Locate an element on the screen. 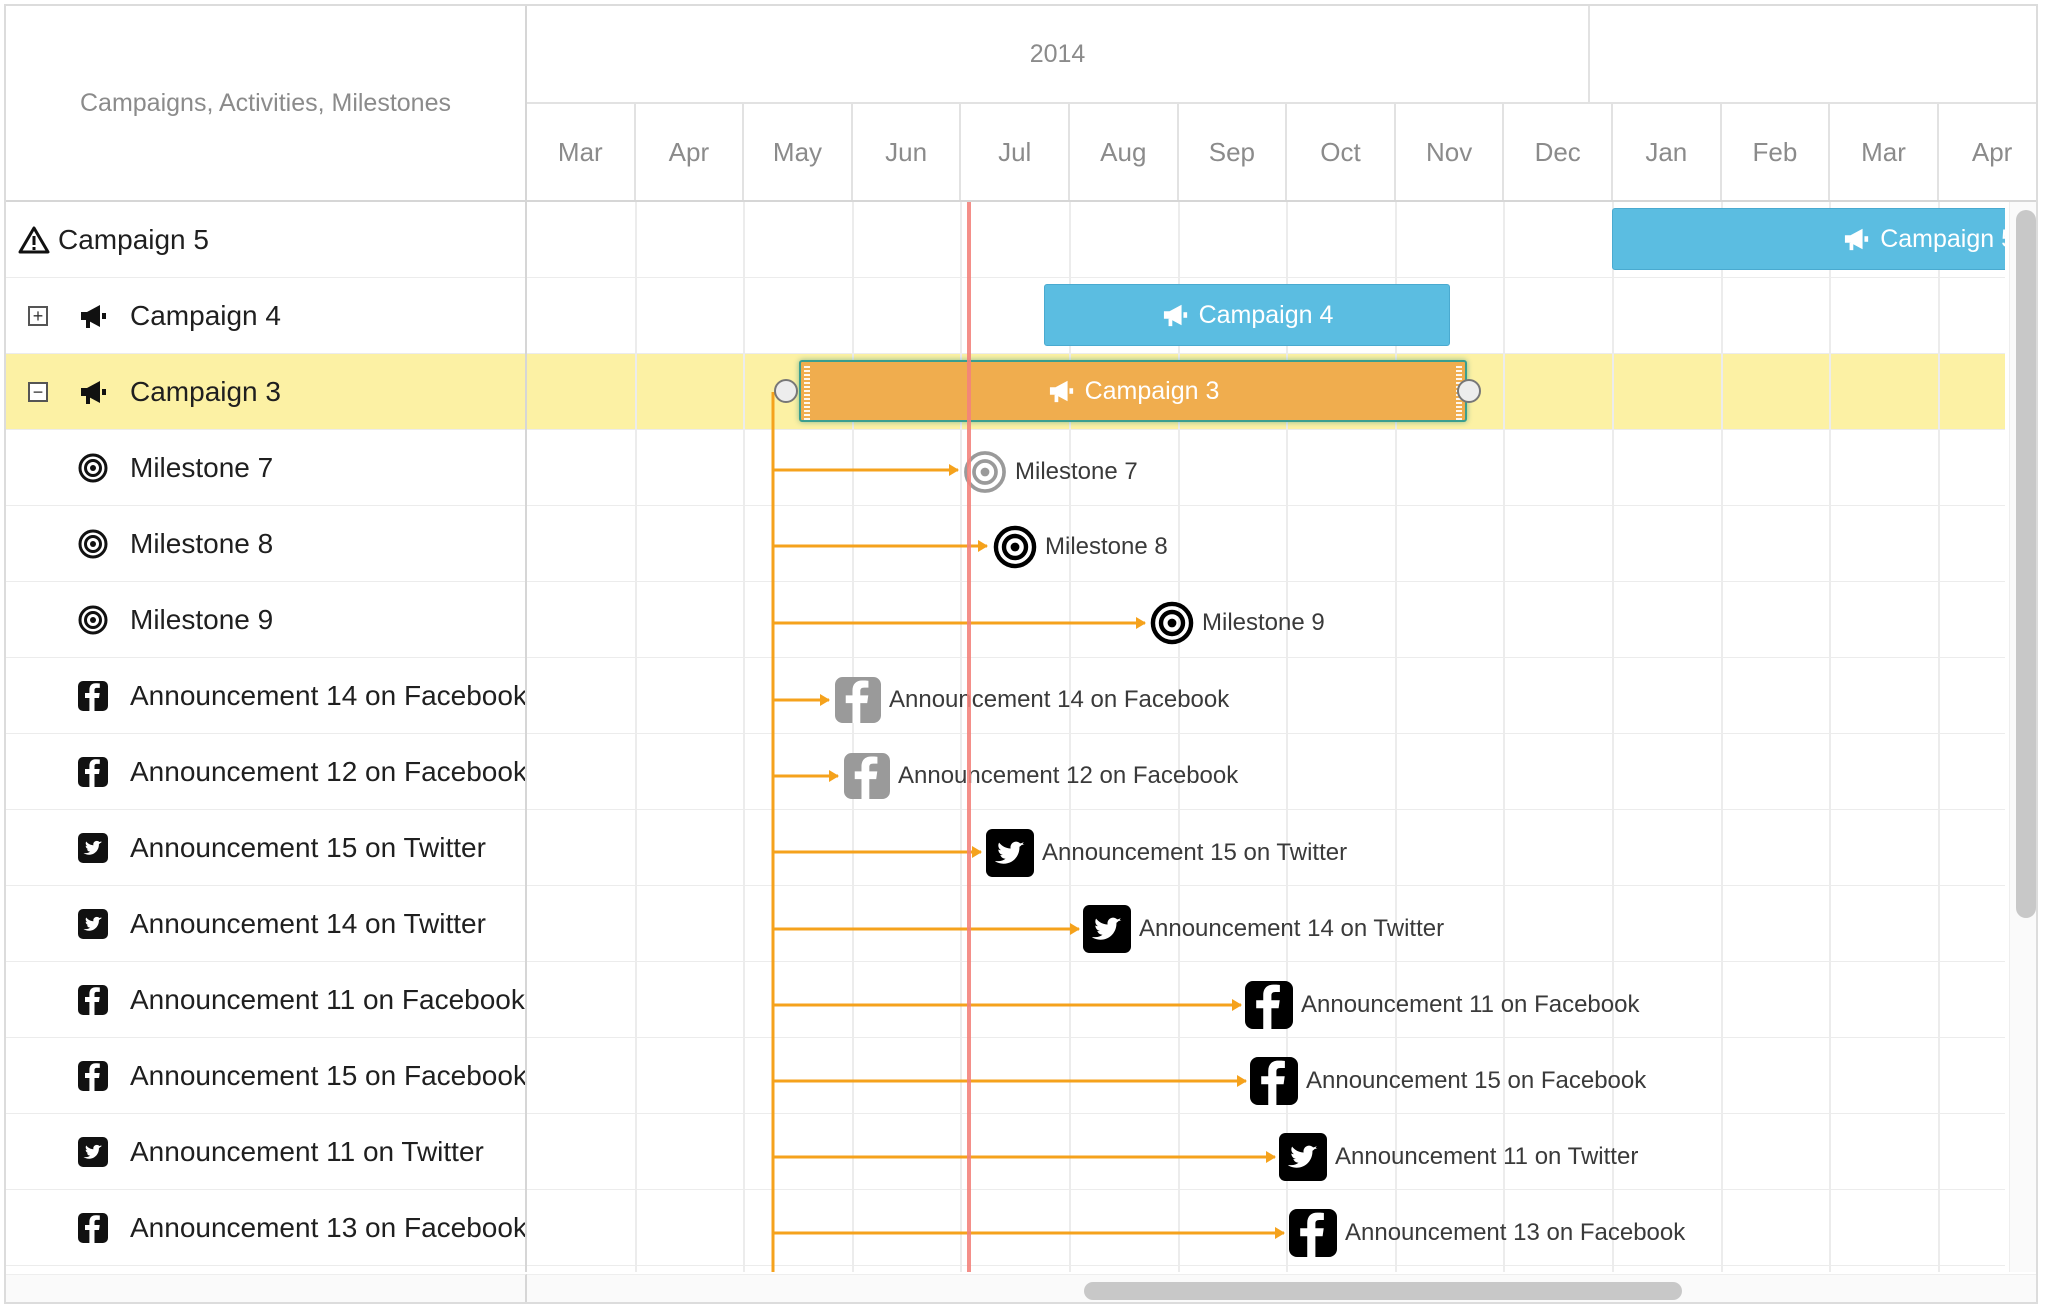 Image resolution: width=2048 pixels, height=1312 pixels. grid-row-announcement: Announcement 12 on Facebook is located at coordinates (265, 772).